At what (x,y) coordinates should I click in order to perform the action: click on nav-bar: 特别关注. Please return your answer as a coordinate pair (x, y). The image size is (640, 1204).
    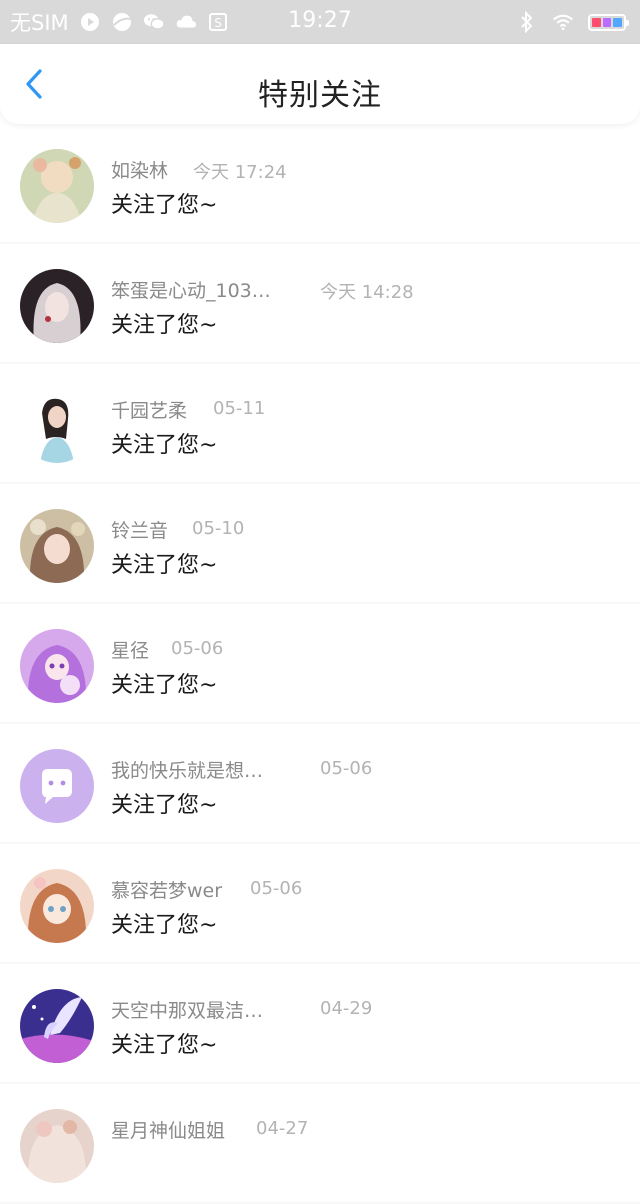
    Looking at the image, I should click on (320, 84).